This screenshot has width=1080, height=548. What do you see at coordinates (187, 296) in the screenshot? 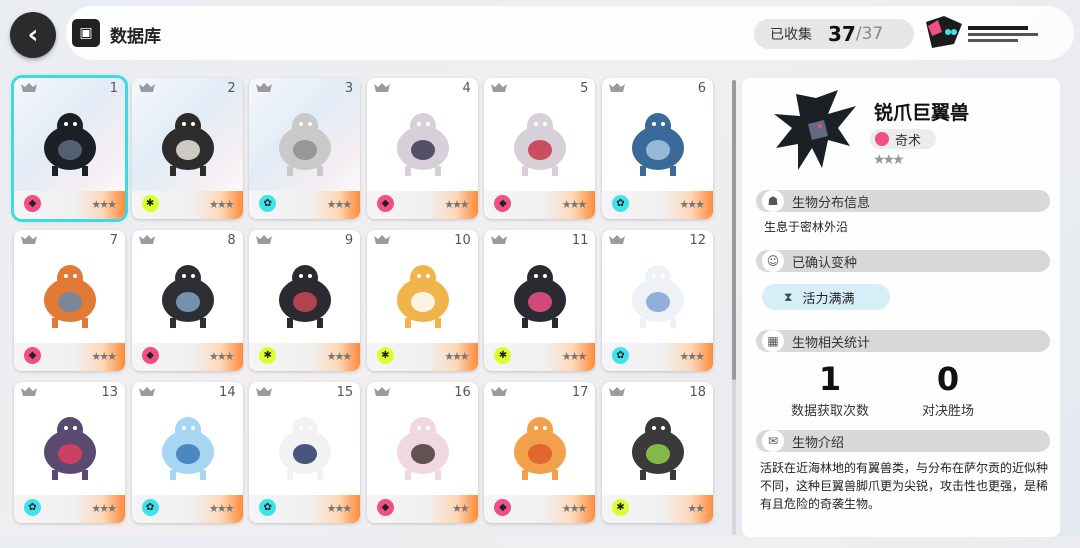
I see `mushroom-creature-icon` at bounding box center [187, 296].